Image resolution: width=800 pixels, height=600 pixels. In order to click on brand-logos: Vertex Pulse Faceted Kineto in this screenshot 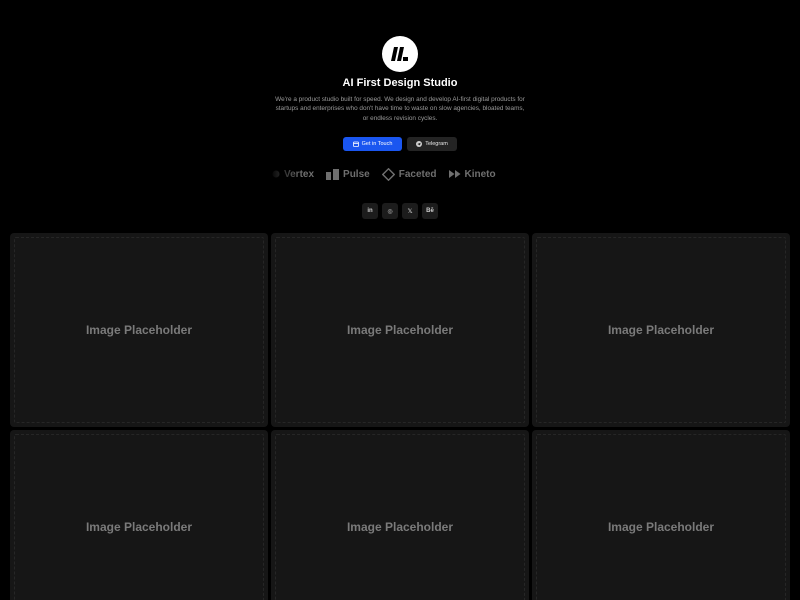, I will do `click(400, 174)`.